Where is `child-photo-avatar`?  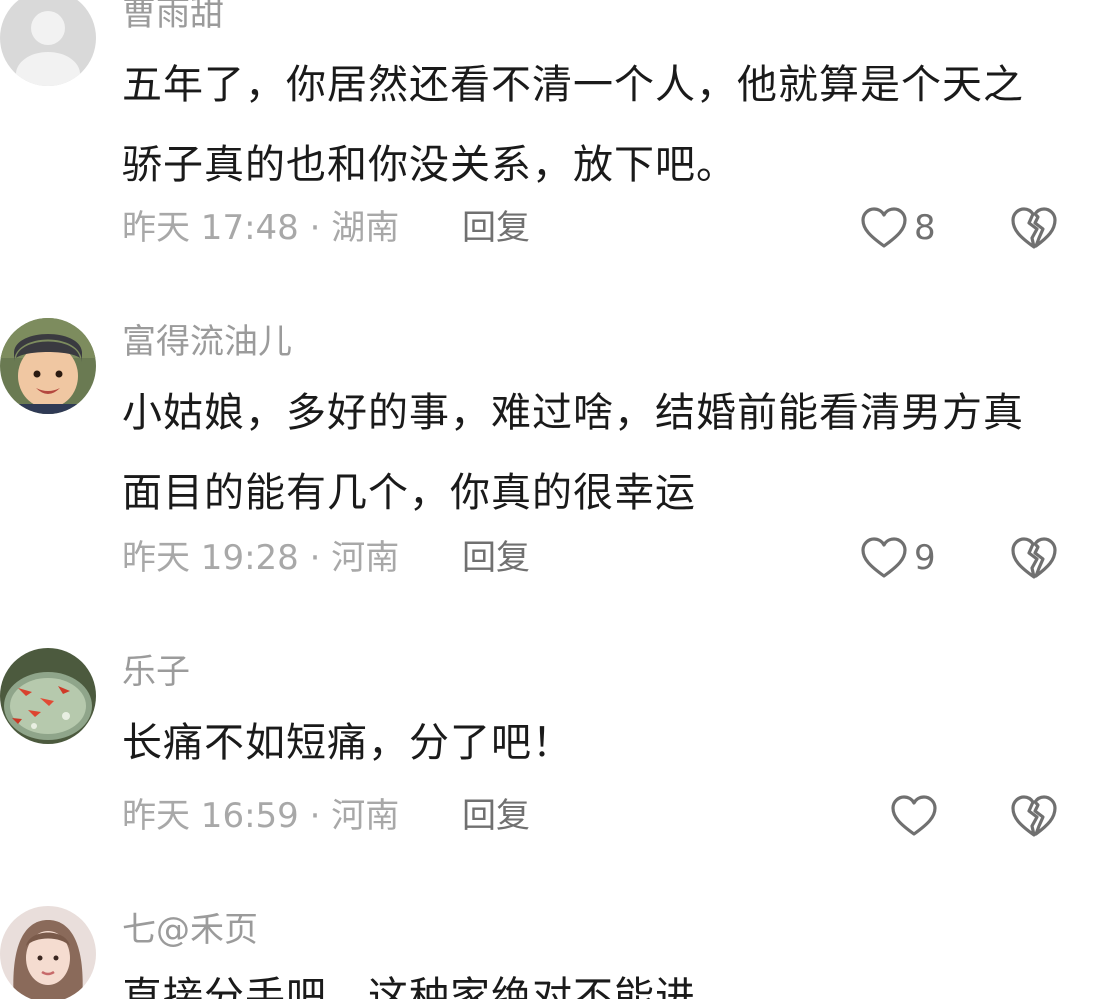 child-photo-avatar is located at coordinates (48, 366).